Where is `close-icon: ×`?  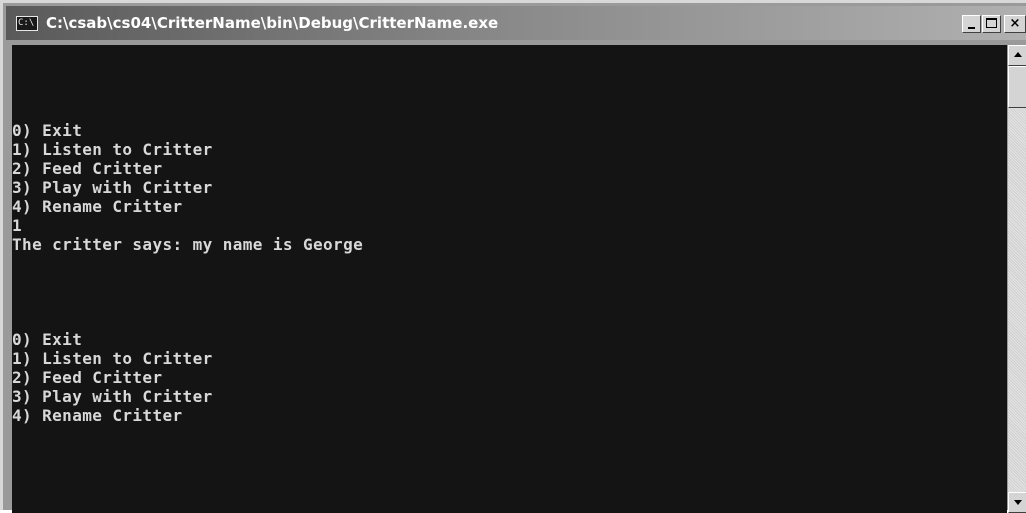
close-icon: × is located at coordinates (1015, 23).